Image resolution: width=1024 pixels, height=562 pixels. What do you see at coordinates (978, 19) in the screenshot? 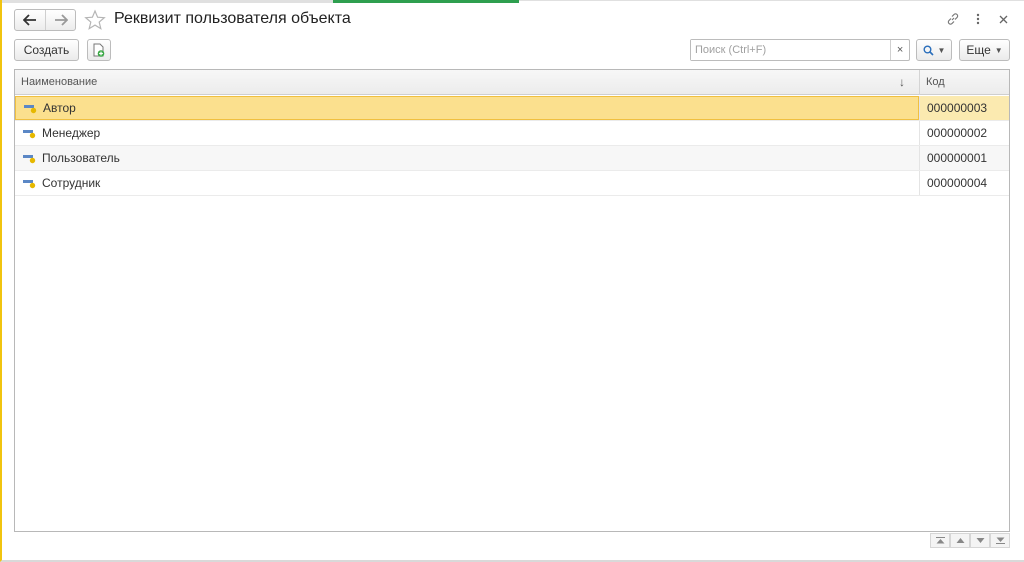
I see `more-vert-icon` at bounding box center [978, 19].